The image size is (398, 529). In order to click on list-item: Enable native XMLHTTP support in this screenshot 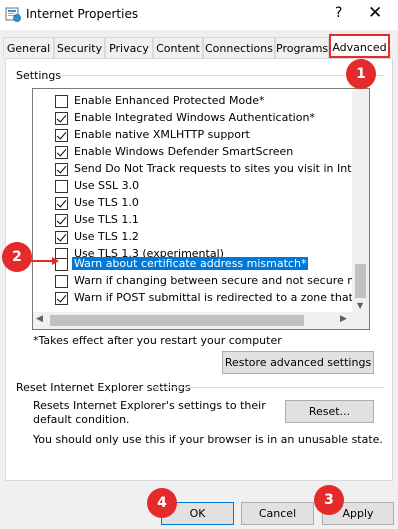, I will do `click(194, 134)`.